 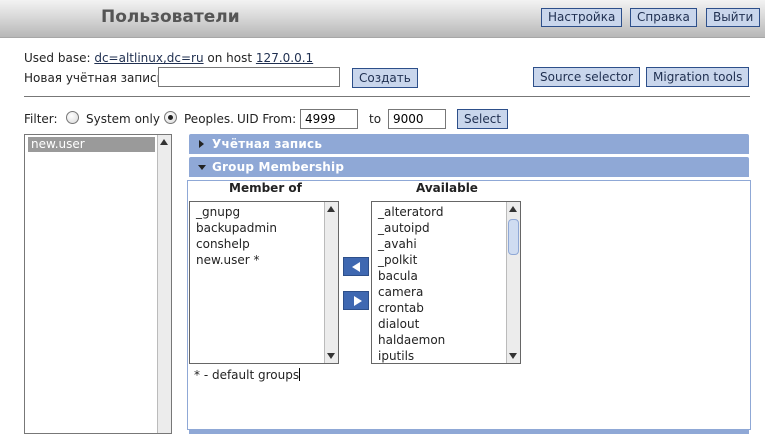 What do you see at coordinates (382, 19) in the screenshot?
I see `top-header: Пользователи Настройка Справка Выйти` at bounding box center [382, 19].